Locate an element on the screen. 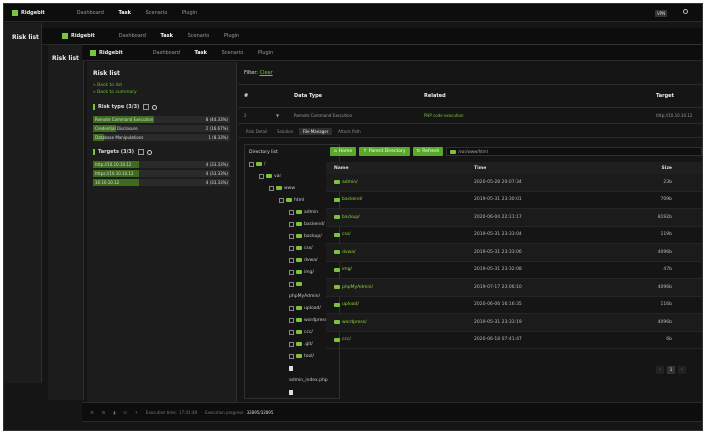  file-row: phpMyAdmin/2019-07-17 23:06:10 4096b is located at coordinates (514, 288).